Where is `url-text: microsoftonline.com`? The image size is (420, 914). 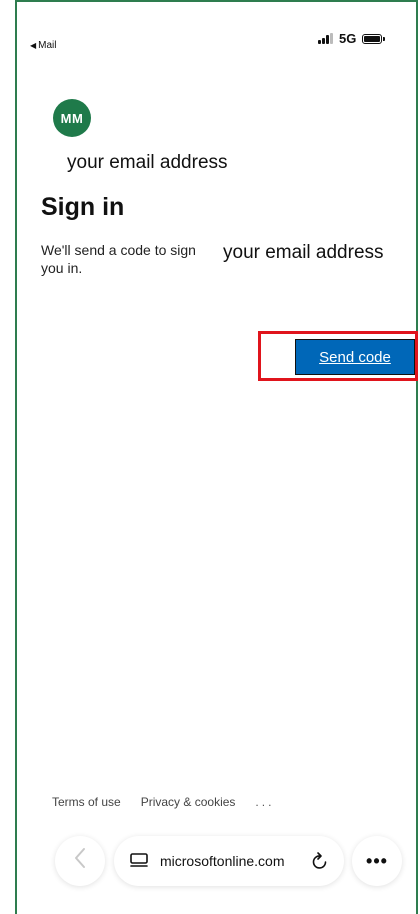
url-text: microsoftonline.com is located at coordinates (222, 861).